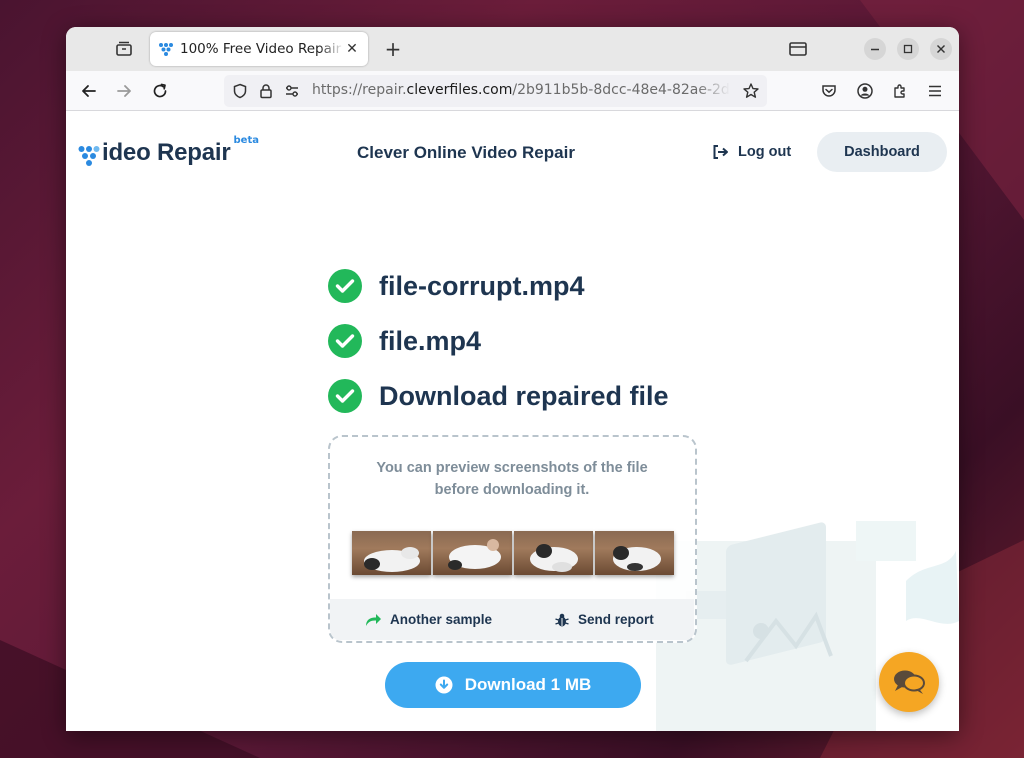 Image resolution: width=1024 pixels, height=758 pixels. I want to click on another-sample-button: Another sample, so click(428, 620).